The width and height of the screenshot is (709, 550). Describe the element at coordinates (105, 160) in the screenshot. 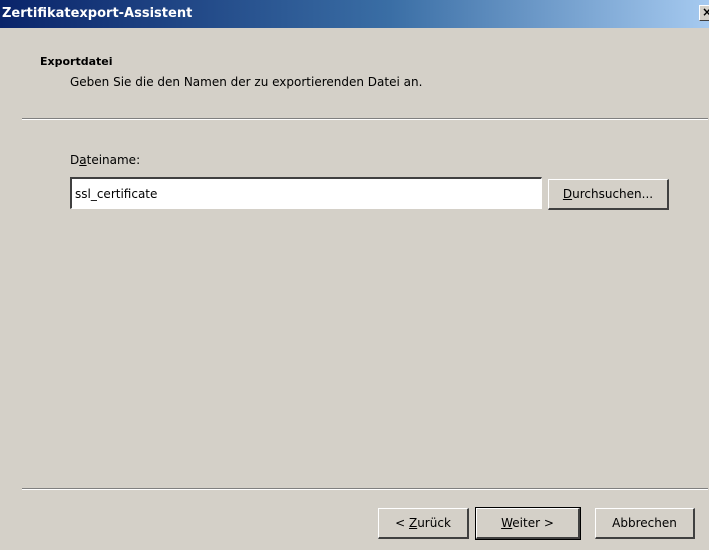

I see `filename-label: Dateiname:` at that location.